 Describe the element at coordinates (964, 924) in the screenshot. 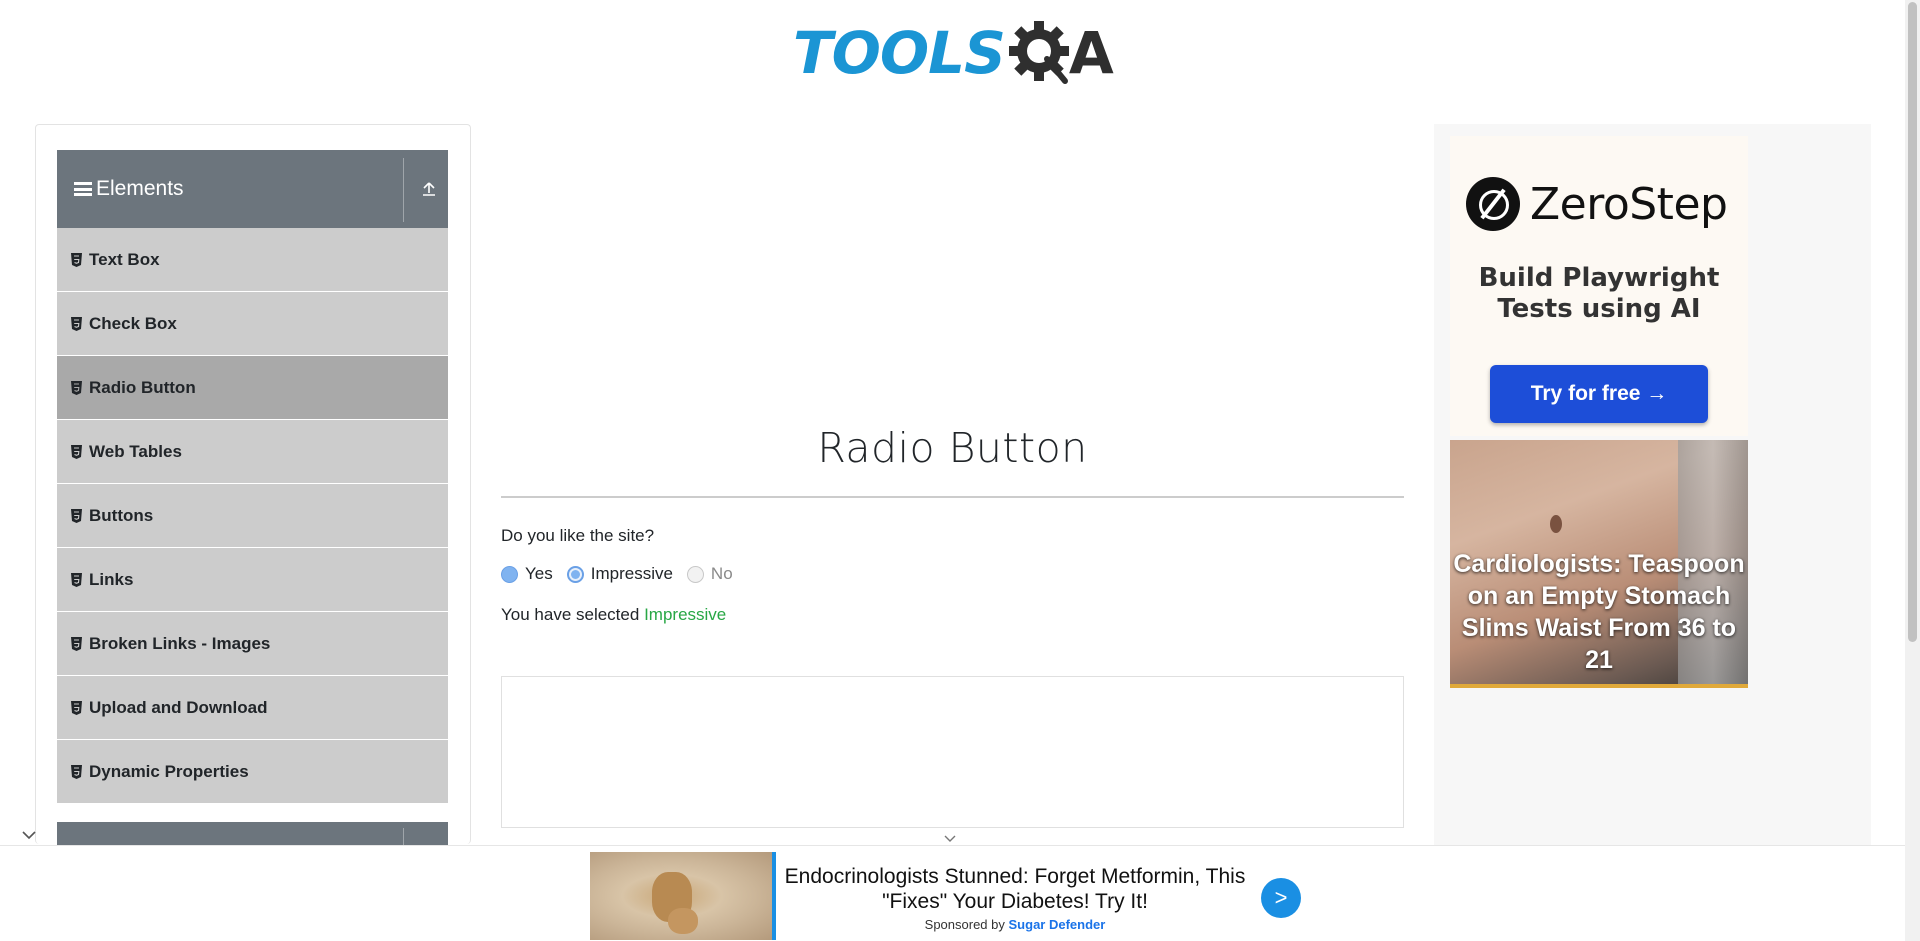

I see `sponsored-prefix: Sponsored by` at that location.